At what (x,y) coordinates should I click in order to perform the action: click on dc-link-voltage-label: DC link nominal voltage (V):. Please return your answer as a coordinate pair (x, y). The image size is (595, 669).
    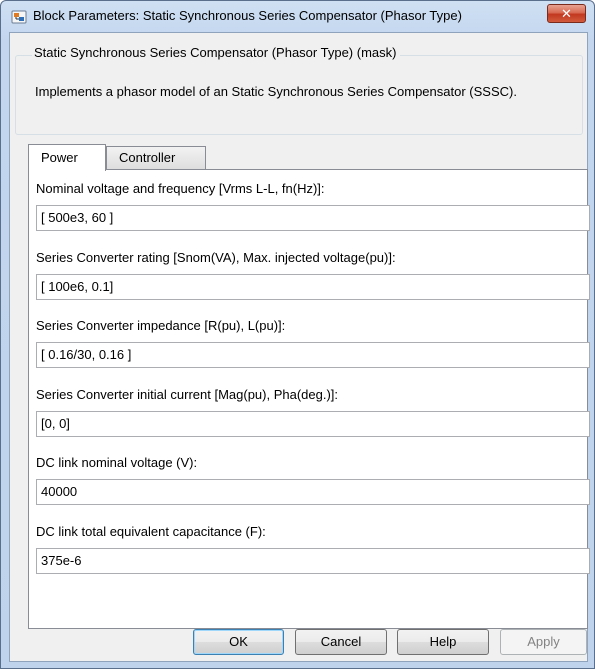
    Looking at the image, I should click on (117, 462).